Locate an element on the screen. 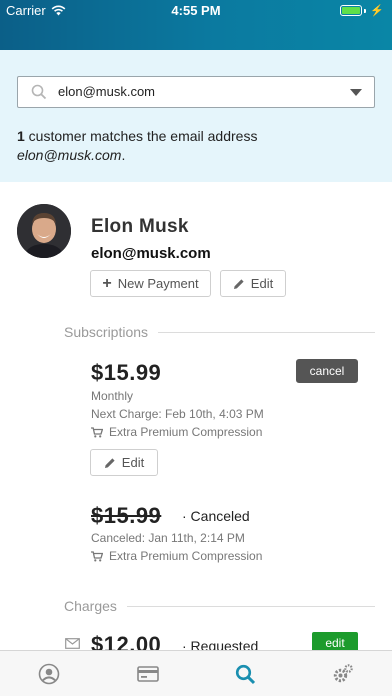  subscriptions-divider is located at coordinates (266, 332).